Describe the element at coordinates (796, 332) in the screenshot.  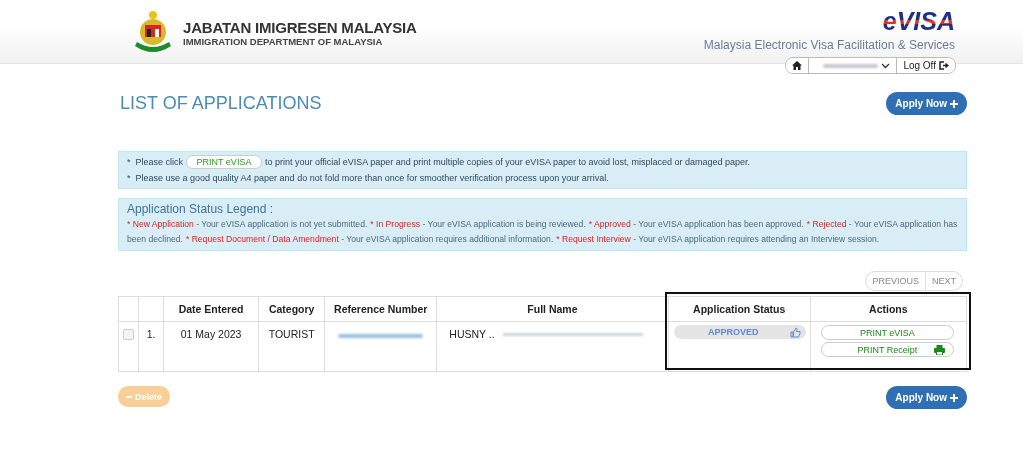
I see `thumbs-up-icon` at that location.